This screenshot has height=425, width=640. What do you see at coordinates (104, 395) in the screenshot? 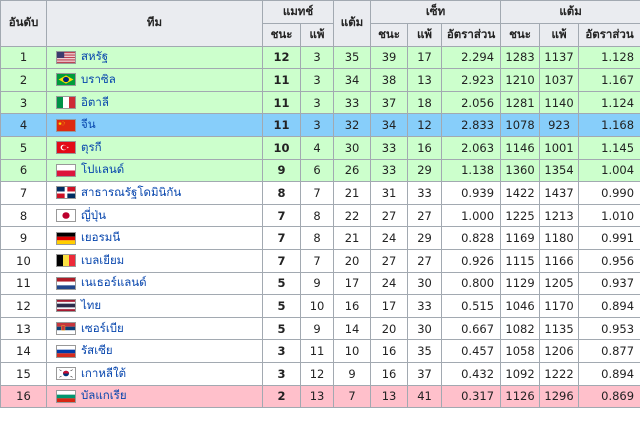
I see `team-link: บัลแกเรีย` at bounding box center [104, 395].